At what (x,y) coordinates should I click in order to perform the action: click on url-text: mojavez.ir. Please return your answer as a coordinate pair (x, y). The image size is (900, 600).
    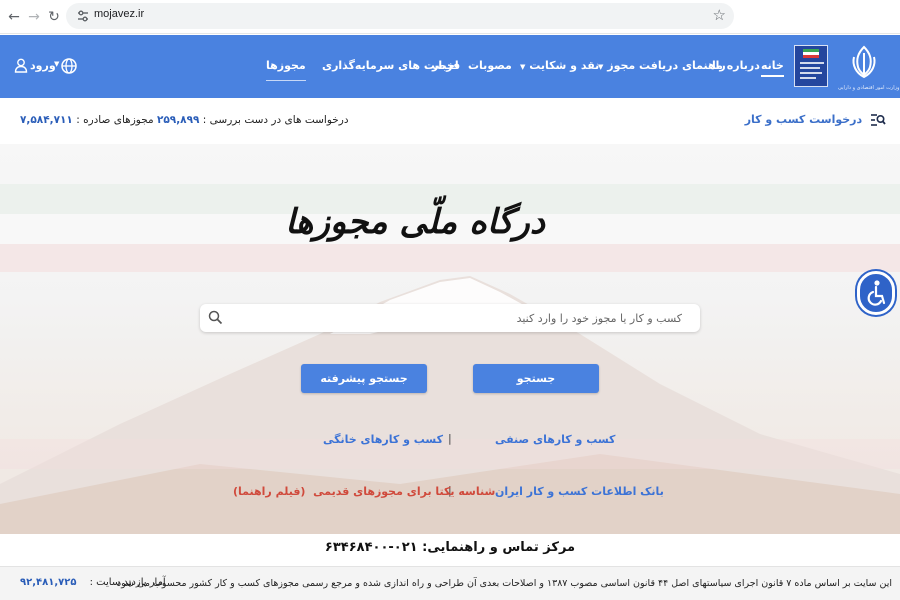
    Looking at the image, I should click on (119, 14).